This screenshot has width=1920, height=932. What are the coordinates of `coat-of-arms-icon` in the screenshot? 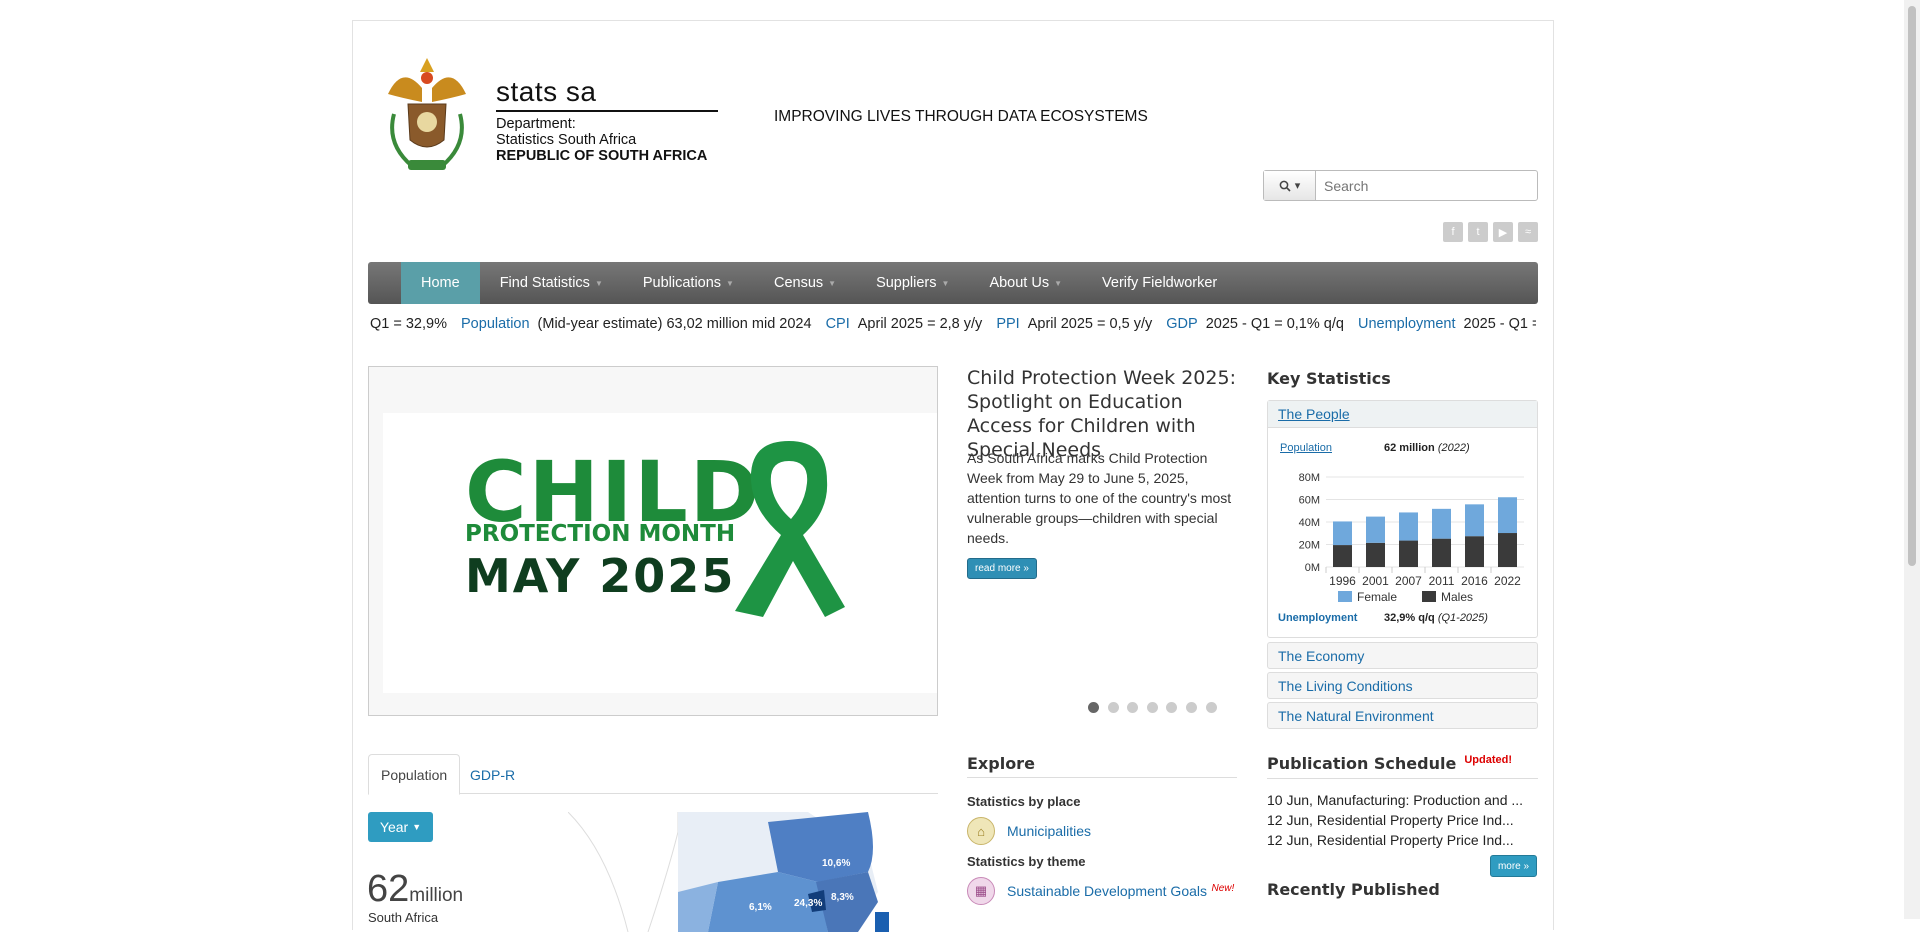 It's located at (427, 114).